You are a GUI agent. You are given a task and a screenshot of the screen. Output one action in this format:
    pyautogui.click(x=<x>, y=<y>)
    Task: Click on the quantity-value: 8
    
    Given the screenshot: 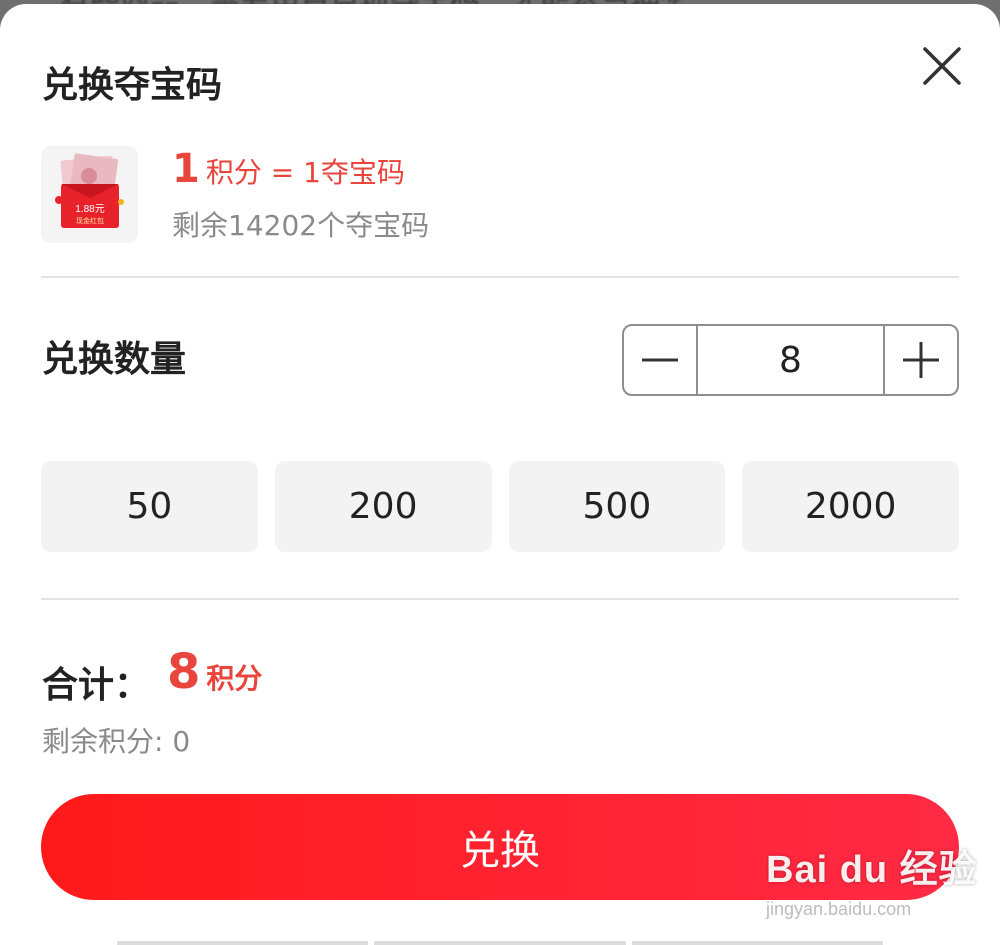 What is the action you would take?
    pyautogui.click(x=790, y=360)
    